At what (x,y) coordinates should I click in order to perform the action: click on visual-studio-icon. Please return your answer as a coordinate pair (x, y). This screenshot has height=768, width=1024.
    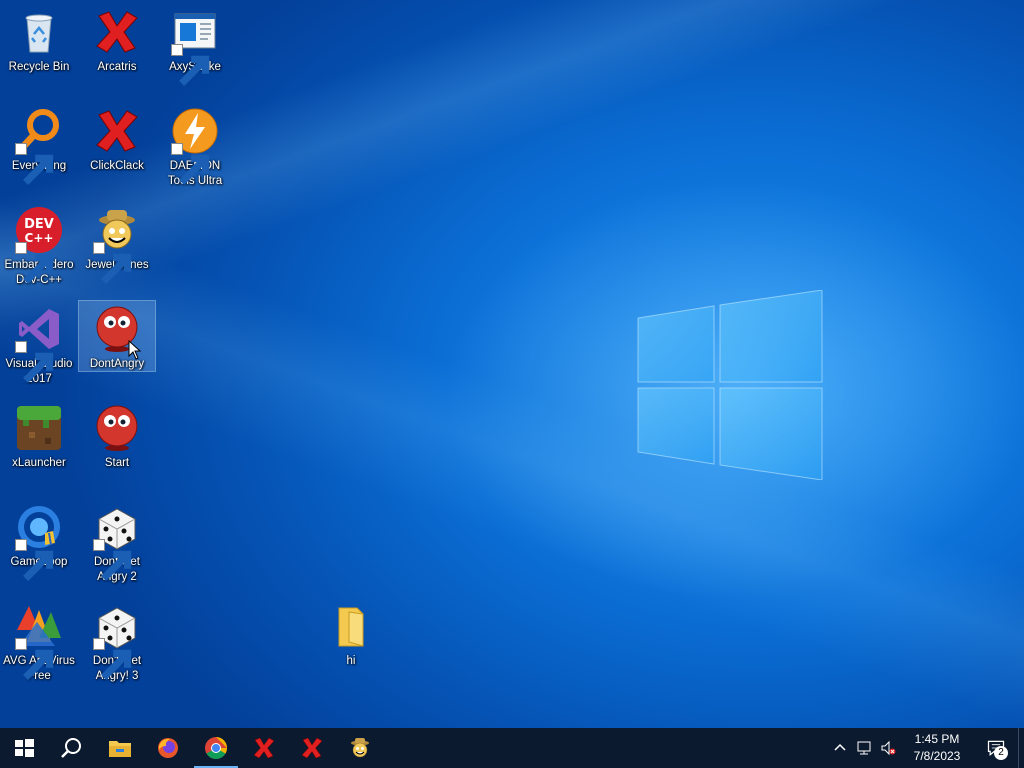
    Looking at the image, I should click on (39, 344).